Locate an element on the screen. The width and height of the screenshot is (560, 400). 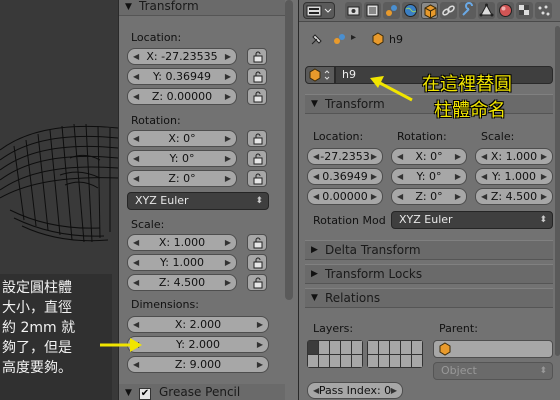
layers-grid-left is located at coordinates (335, 354).